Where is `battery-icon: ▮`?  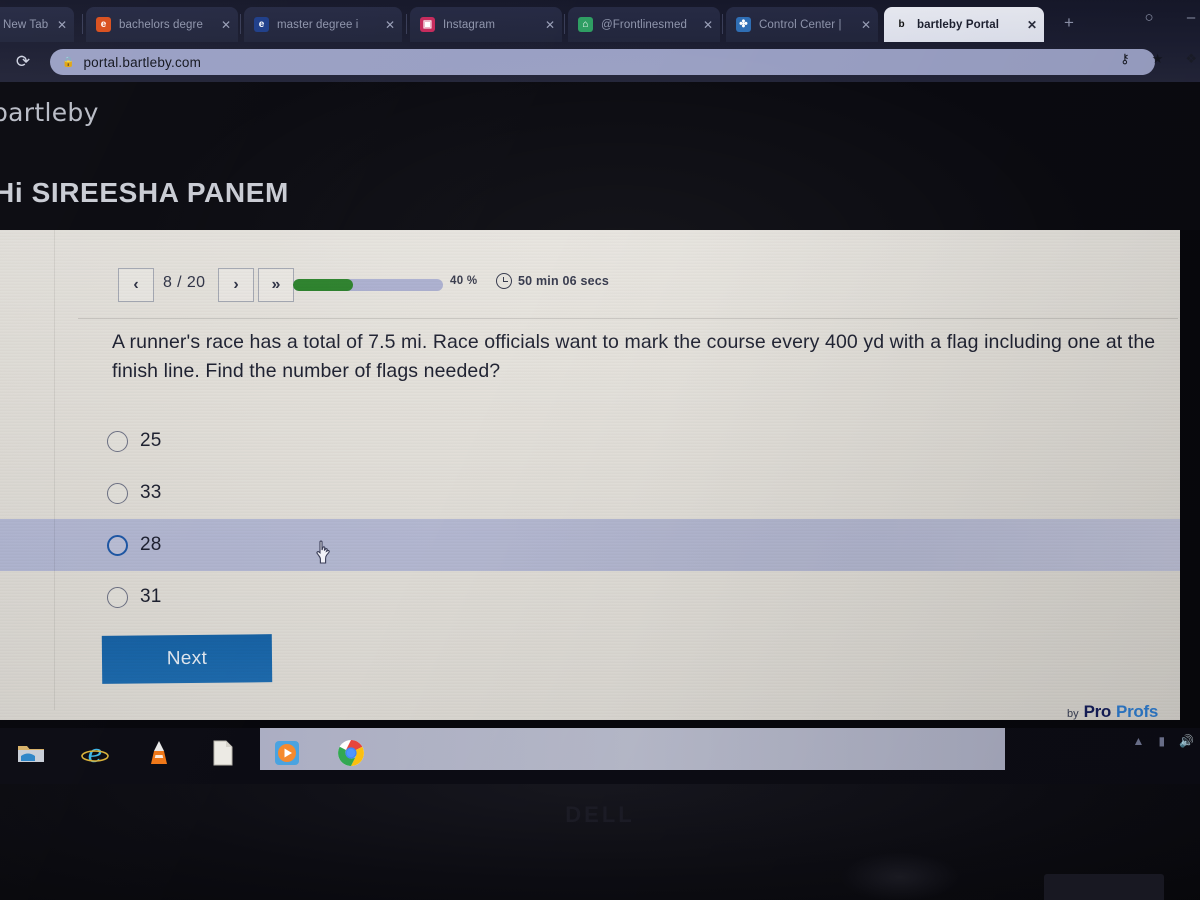
battery-icon: ▮ is located at coordinates (1161, 741).